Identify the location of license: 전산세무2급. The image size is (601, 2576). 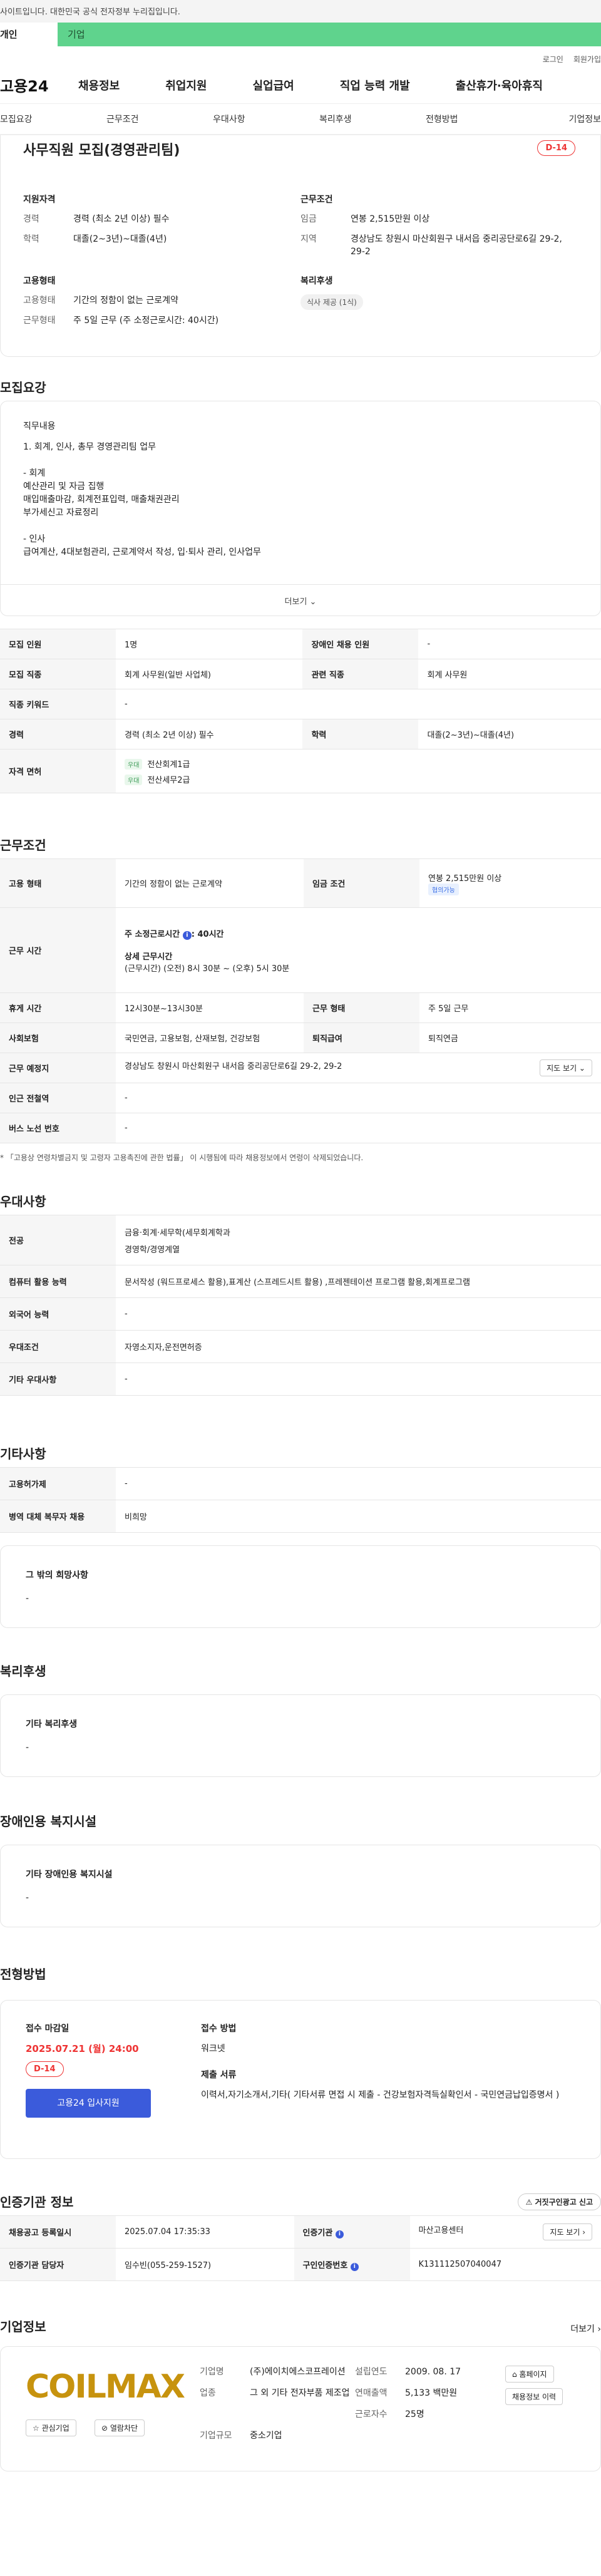
(168, 780).